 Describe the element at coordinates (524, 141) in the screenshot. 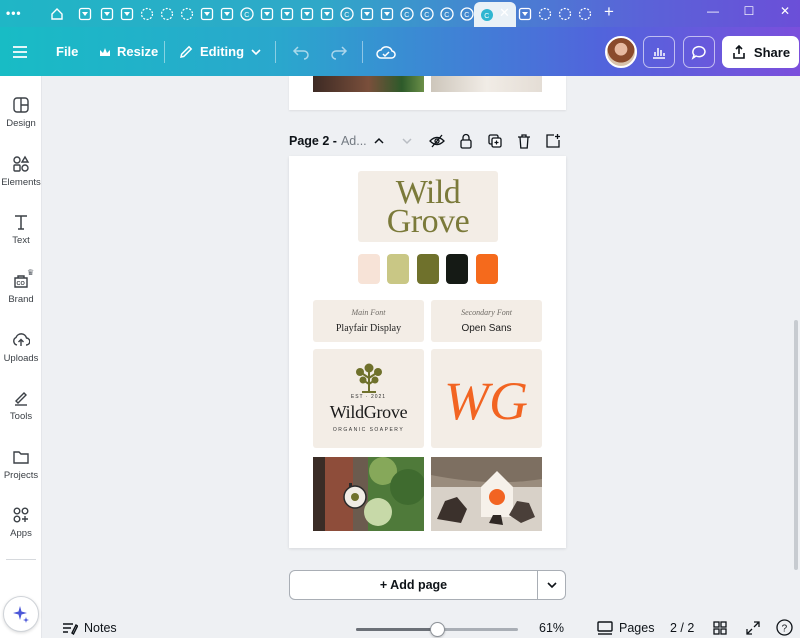

I see `trash-icon` at that location.